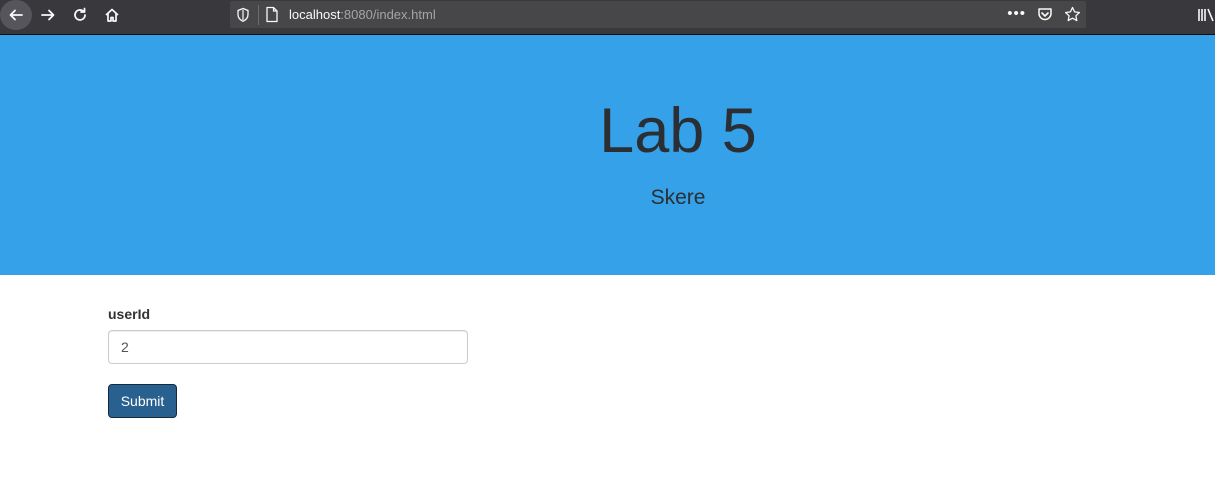 The width and height of the screenshot is (1215, 499). I want to click on shield-icon, so click(243, 17).